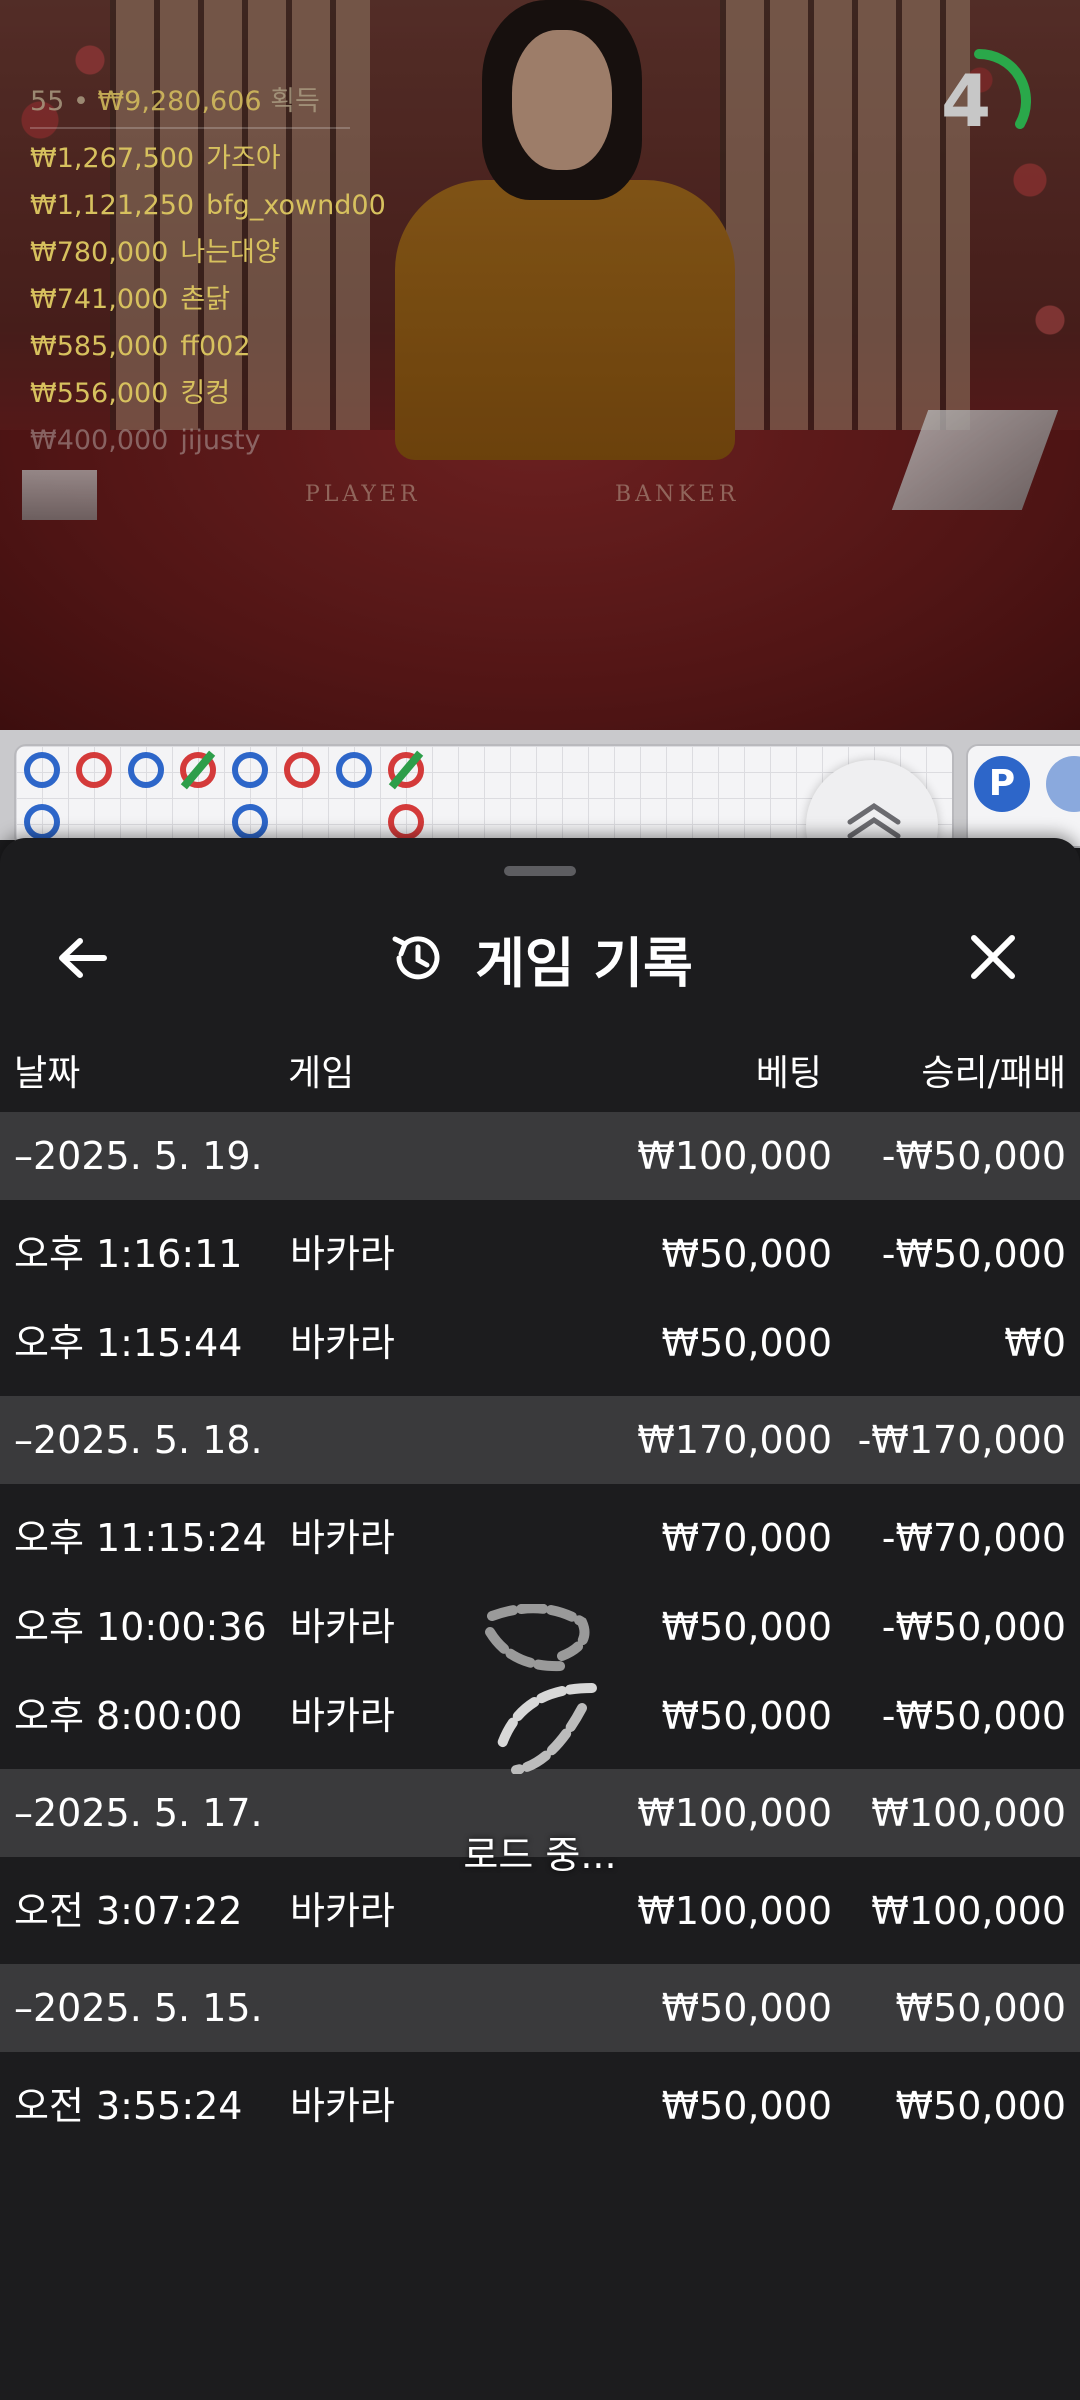 Image resolution: width=1080 pixels, height=2400 pixels. What do you see at coordinates (47, 101) in the screenshot?
I see `leaderboard-count: 55` at bounding box center [47, 101].